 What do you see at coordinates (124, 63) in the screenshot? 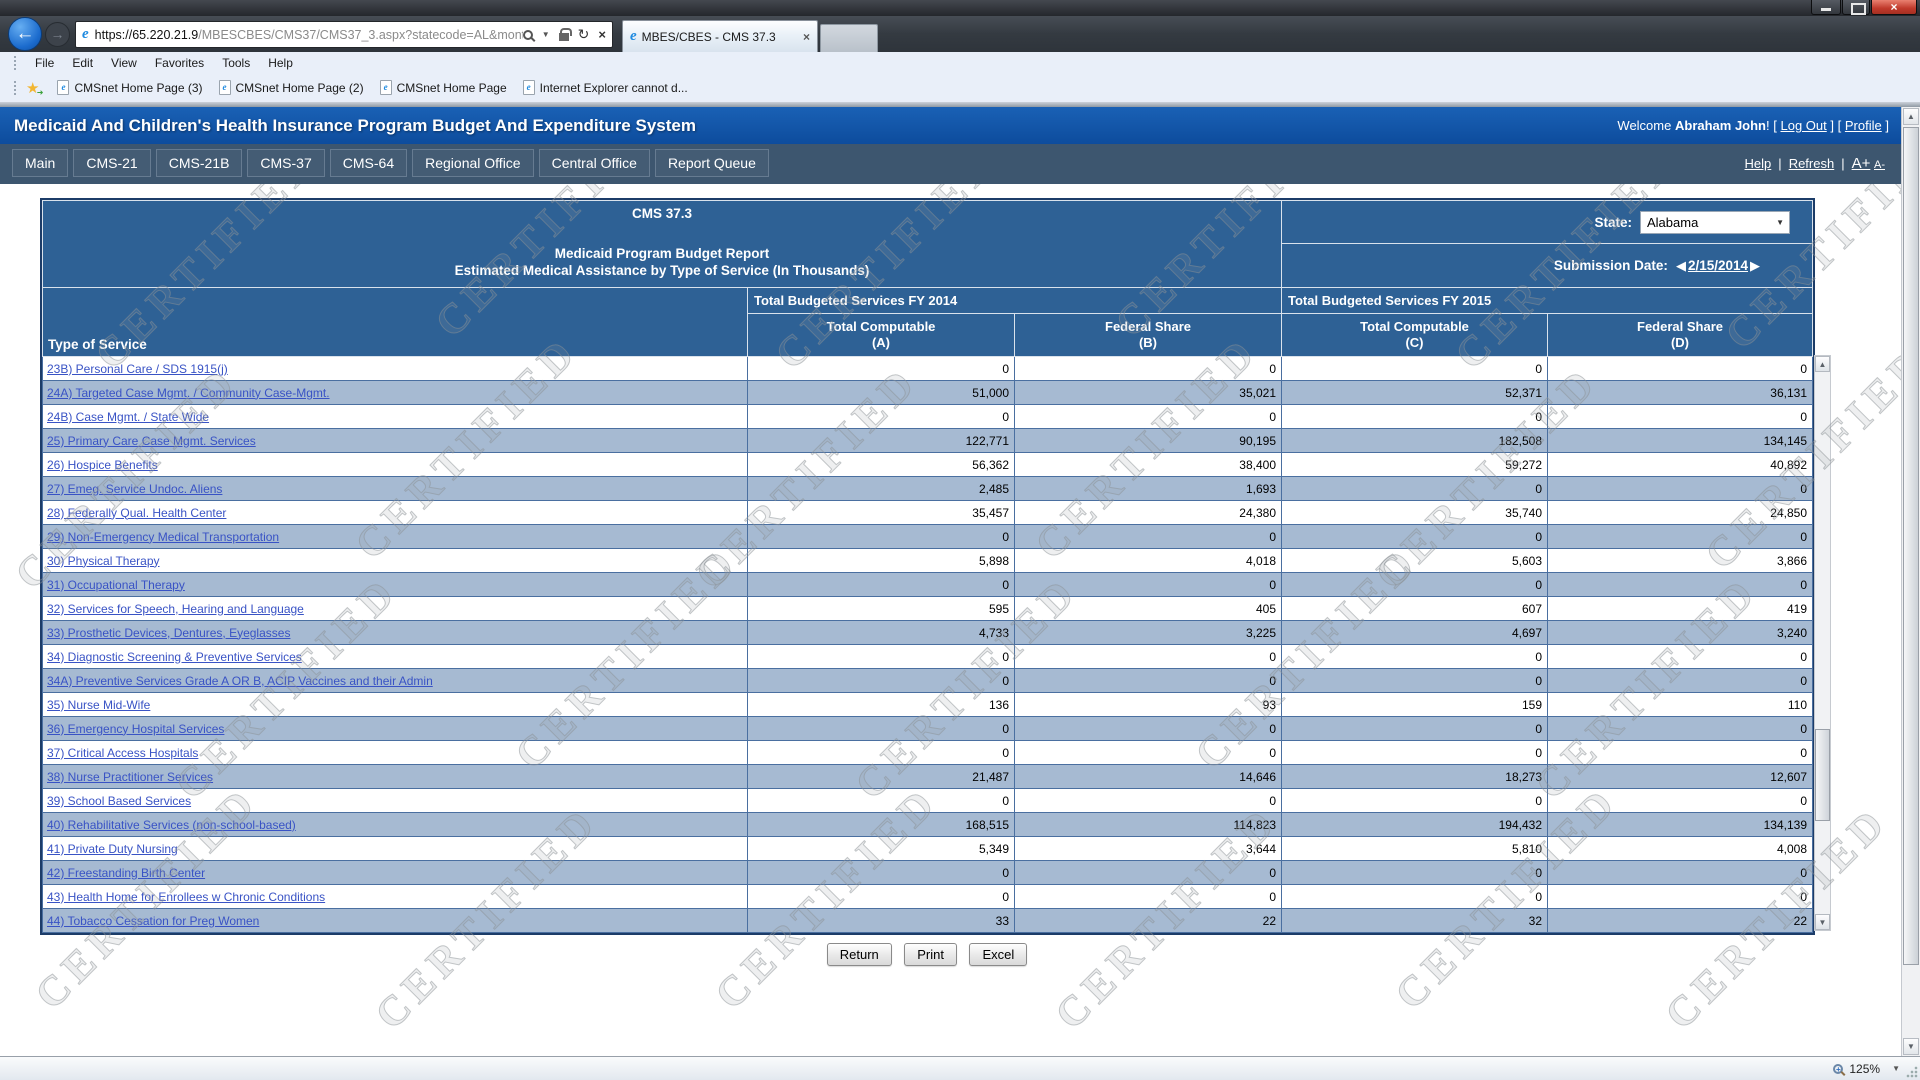
I see `menu-view: View` at bounding box center [124, 63].